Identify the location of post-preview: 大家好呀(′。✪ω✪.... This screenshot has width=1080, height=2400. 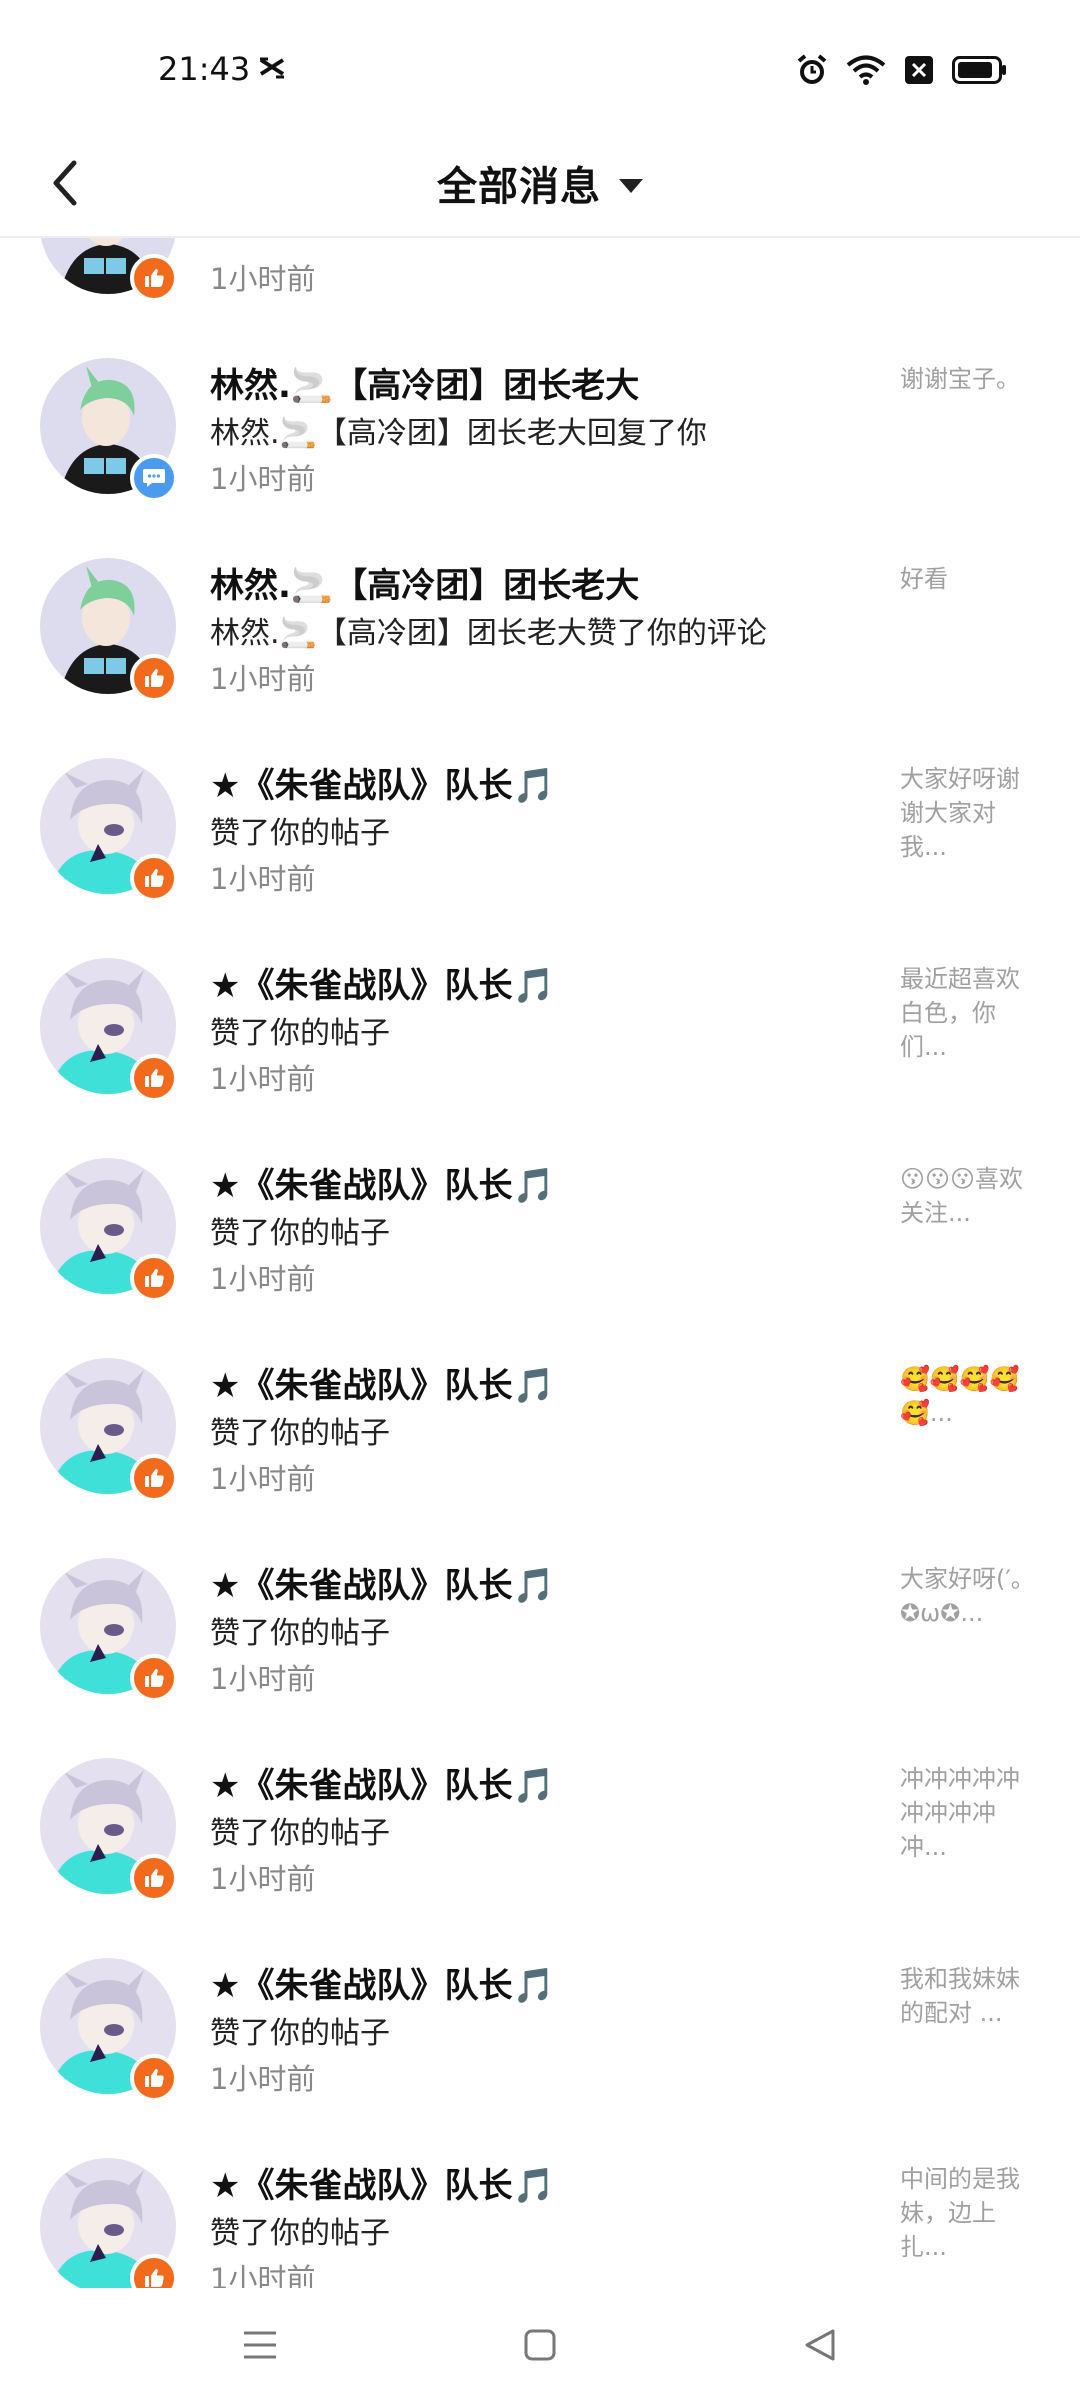
(970, 1596).